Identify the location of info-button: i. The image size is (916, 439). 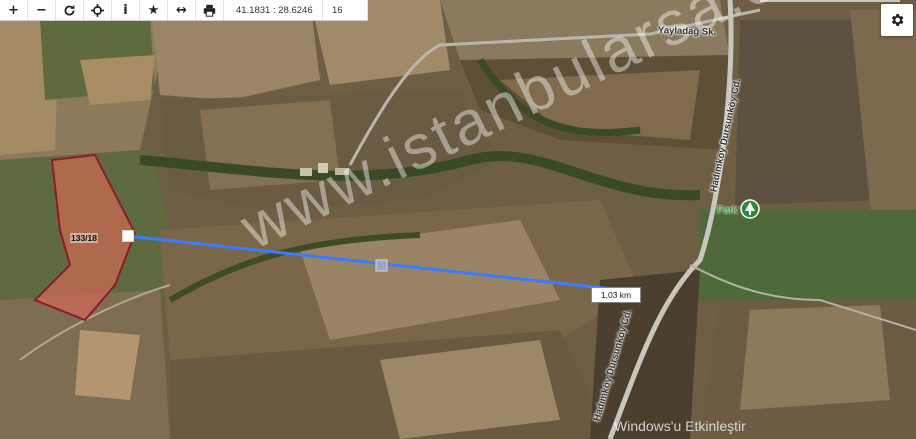
(126, 10).